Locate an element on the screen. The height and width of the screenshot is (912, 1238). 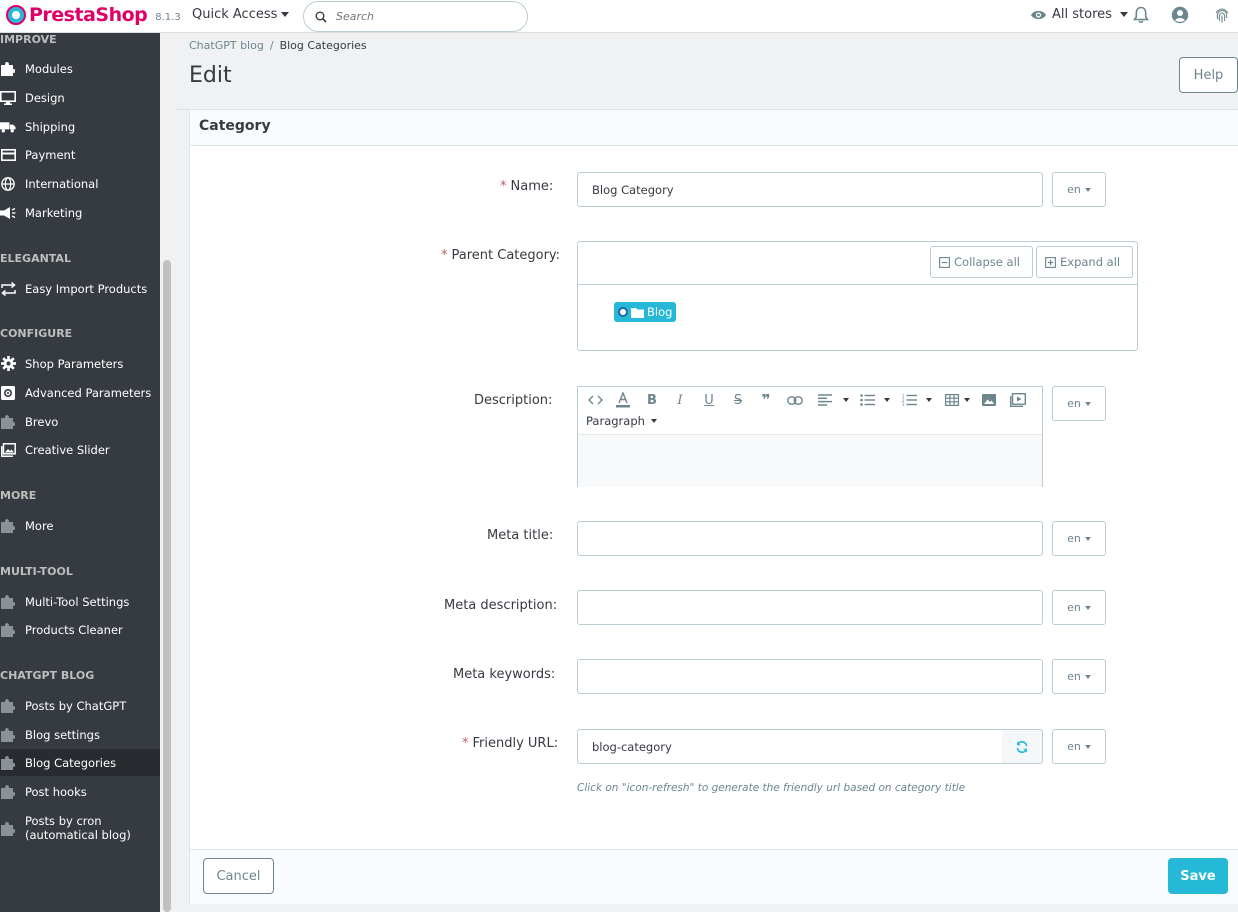
posts-by-cron-line2: (automatical blog) is located at coordinates (78, 835).